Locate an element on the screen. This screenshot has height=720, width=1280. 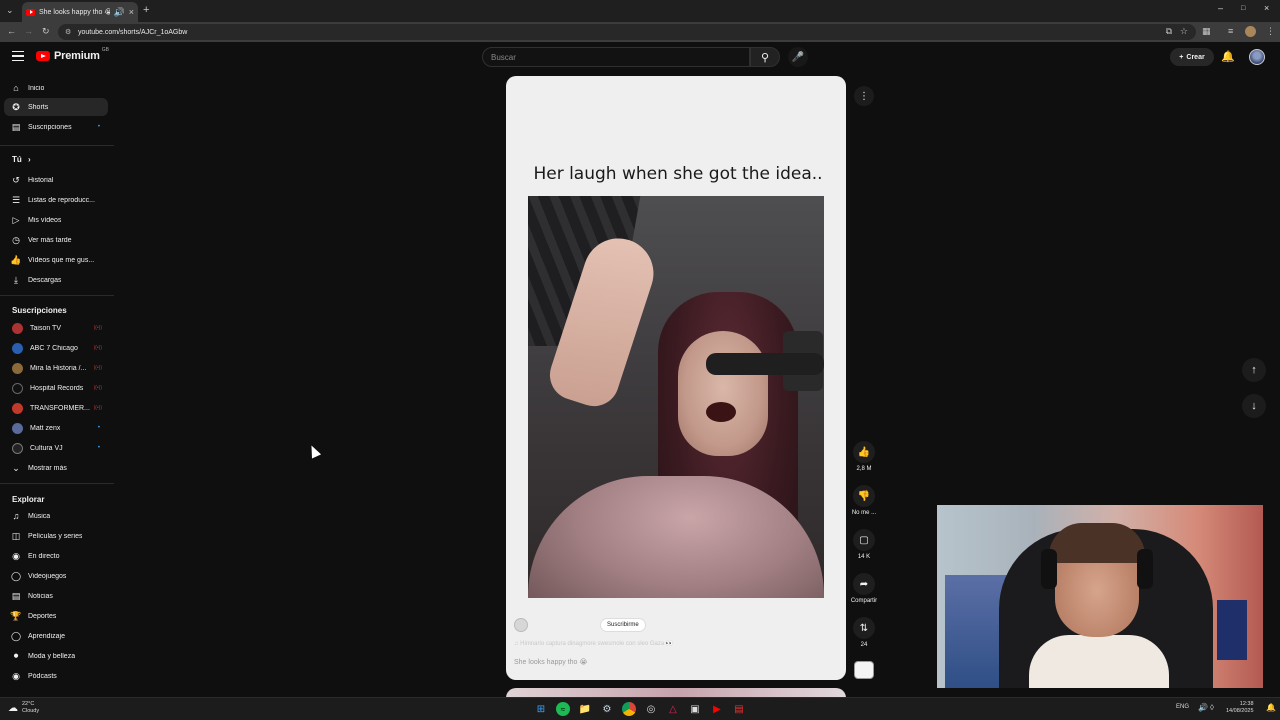
minimize-icon: – is located at coordinates (1220, 8).